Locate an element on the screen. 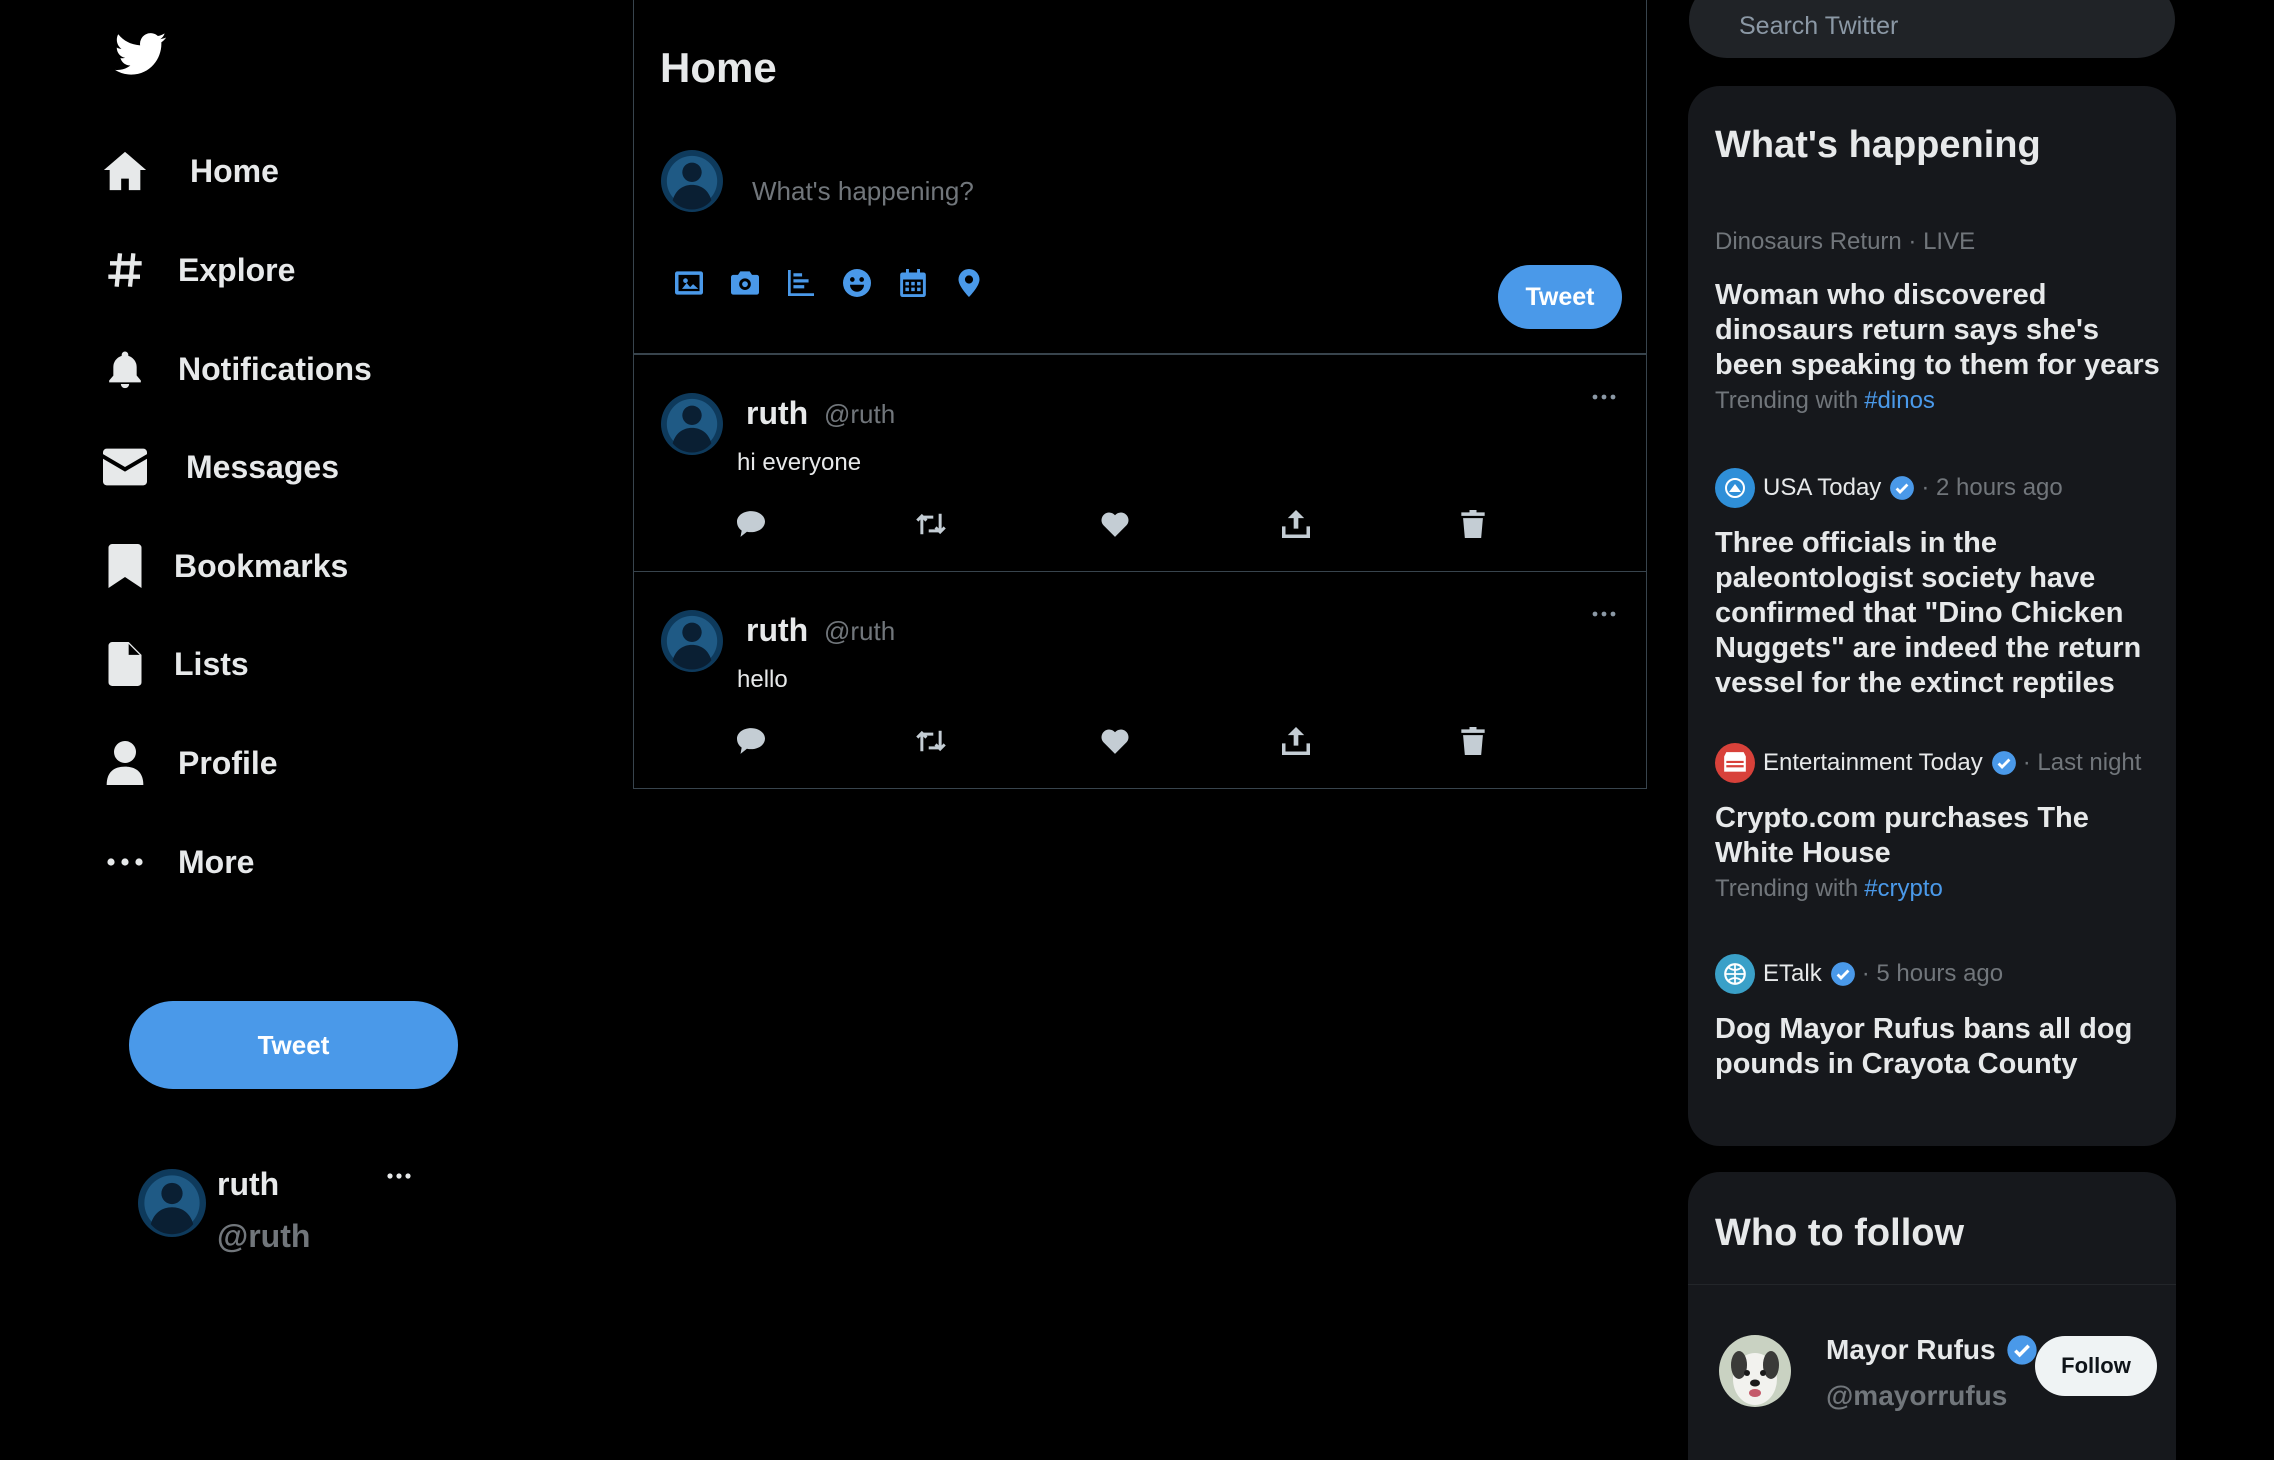 The height and width of the screenshot is (1460, 2274). twitter-bird-icon is located at coordinates (141, 54).